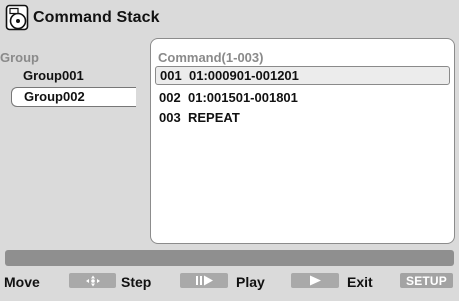 The height and width of the screenshot is (301, 459). Describe the element at coordinates (211, 57) in the screenshot. I see `command-list-heading: Command(1-003)` at that location.